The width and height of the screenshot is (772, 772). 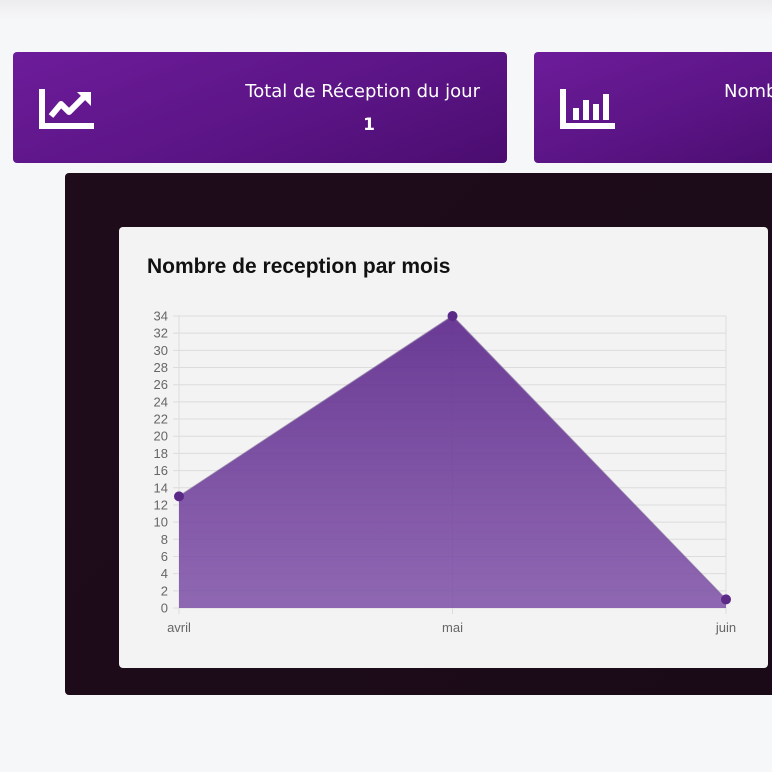 I want to click on y-tick-label: 22, so click(x=161, y=419).